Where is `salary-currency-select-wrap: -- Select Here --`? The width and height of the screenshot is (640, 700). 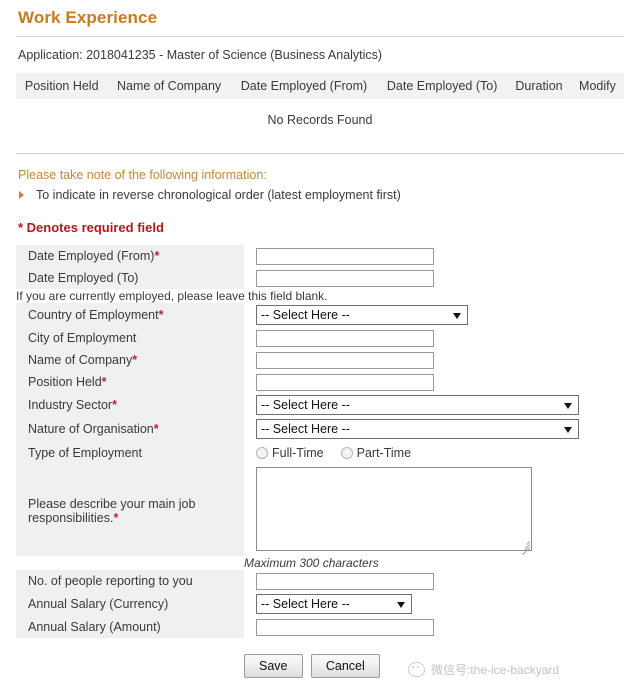
salary-currency-select-wrap: -- Select Here -- is located at coordinates (334, 604).